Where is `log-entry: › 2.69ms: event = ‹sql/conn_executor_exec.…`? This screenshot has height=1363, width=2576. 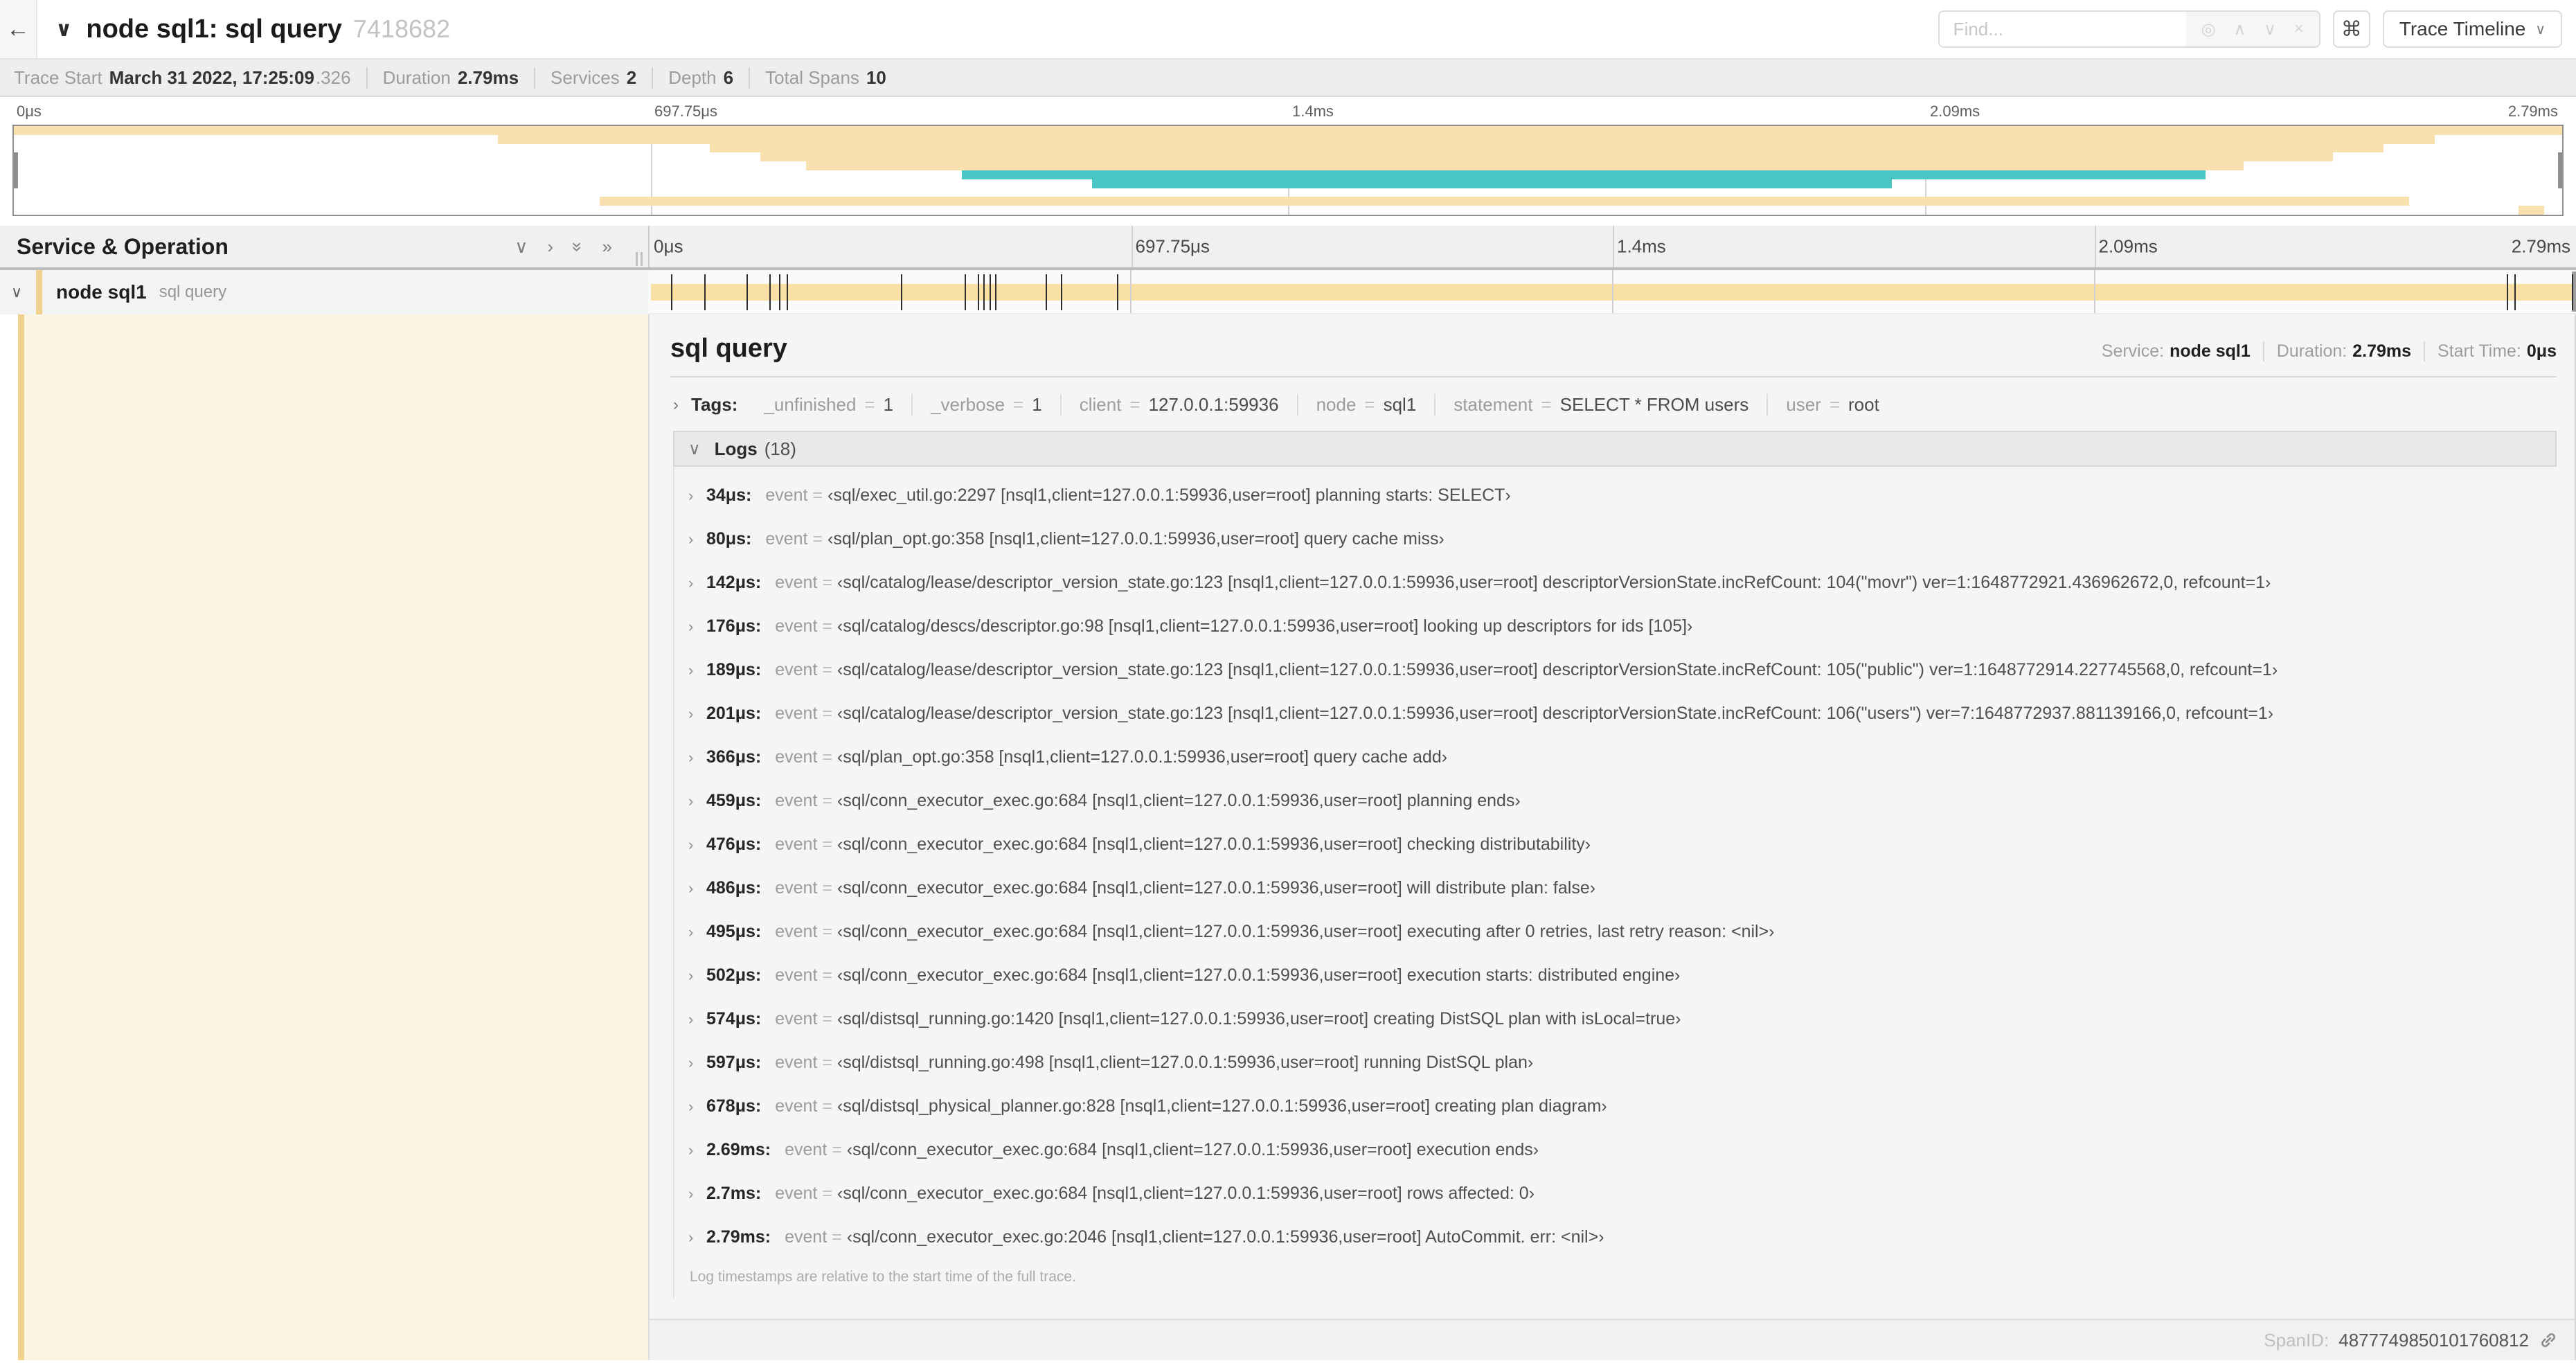 log-entry: › 2.69ms: event = ‹sql/conn_executor_exec.… is located at coordinates (1615, 1150).